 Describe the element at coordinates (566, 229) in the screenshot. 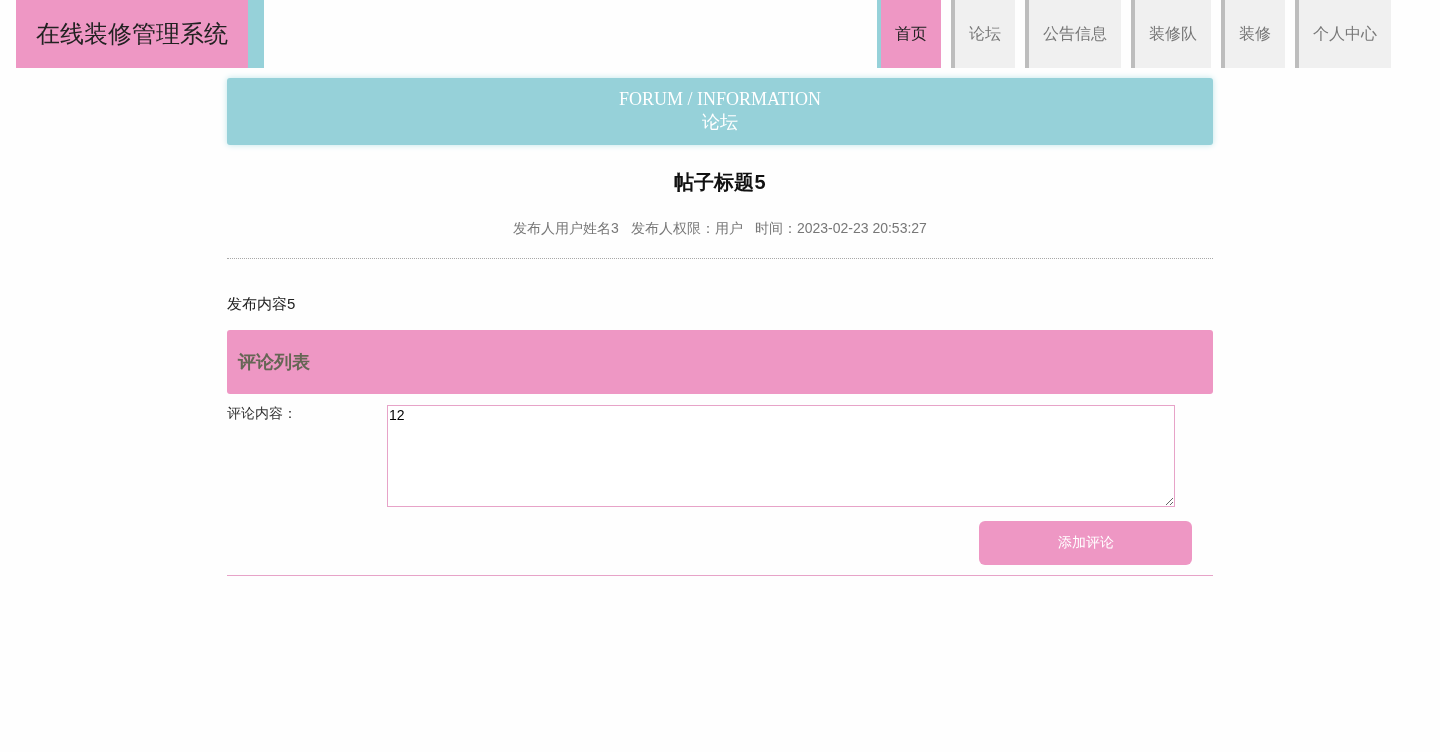

I see `post-meta: 发布人用户姓名3` at that location.